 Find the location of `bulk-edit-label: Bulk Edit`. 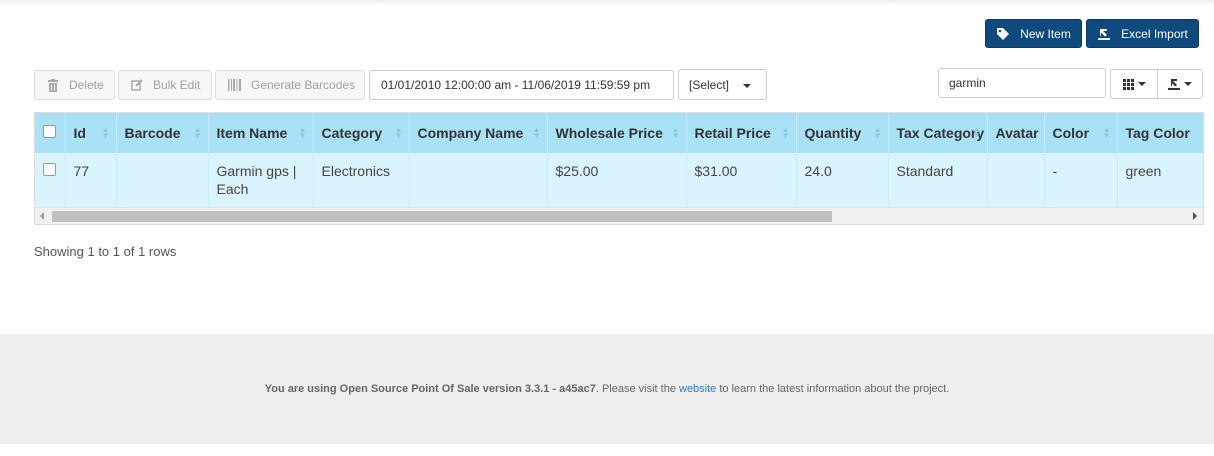

bulk-edit-label: Bulk Edit is located at coordinates (177, 85).